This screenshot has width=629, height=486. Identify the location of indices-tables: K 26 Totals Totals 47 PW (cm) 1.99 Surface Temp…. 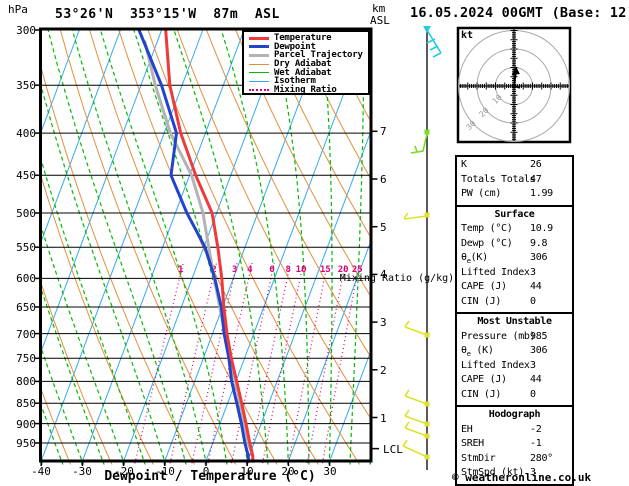
(514, 320).